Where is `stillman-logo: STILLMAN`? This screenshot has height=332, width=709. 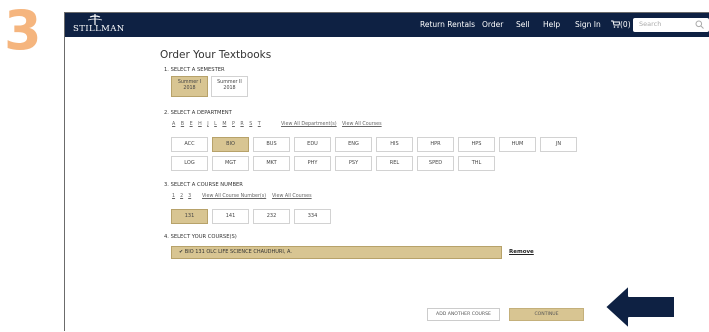
stillman-logo: STILLMAN is located at coordinates (97, 25).